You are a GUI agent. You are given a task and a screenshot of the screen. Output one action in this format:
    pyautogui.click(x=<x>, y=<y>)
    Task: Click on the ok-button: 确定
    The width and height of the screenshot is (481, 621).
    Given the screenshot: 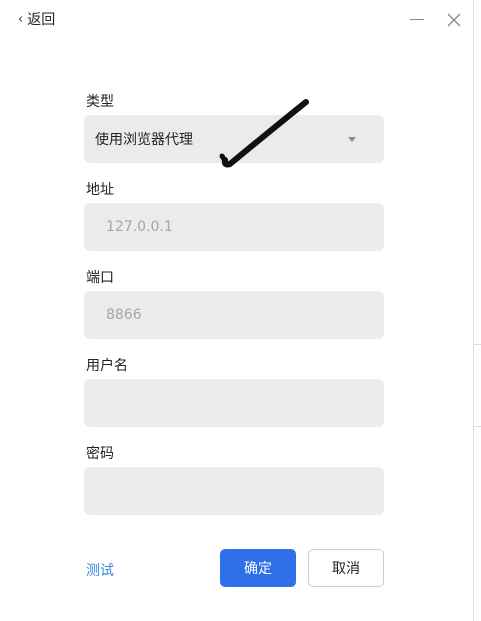 What is the action you would take?
    pyautogui.click(x=258, y=568)
    